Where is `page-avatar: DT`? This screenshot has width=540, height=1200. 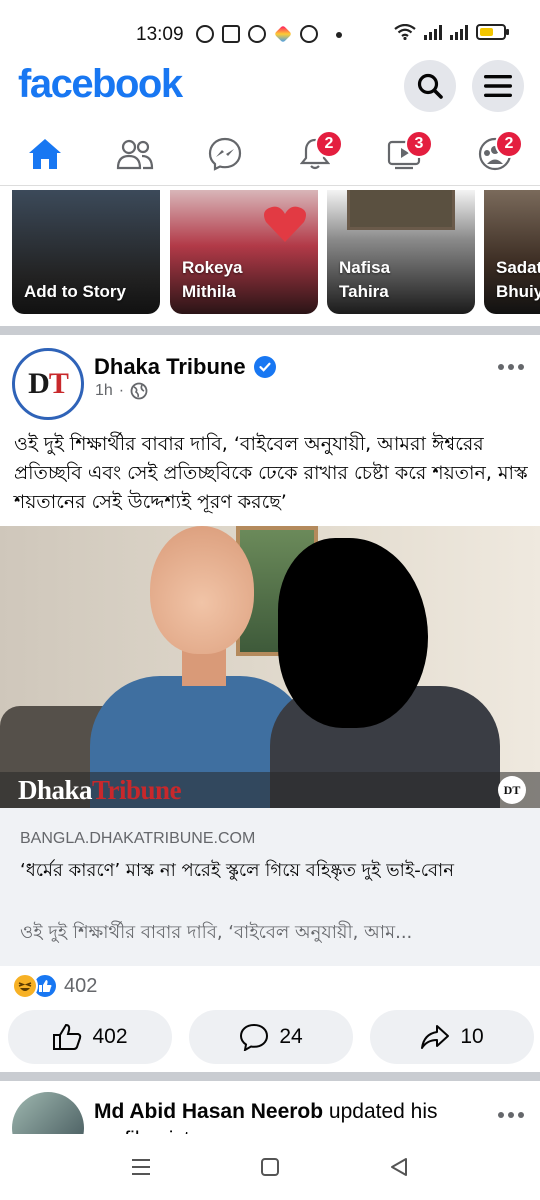 page-avatar: DT is located at coordinates (48, 384).